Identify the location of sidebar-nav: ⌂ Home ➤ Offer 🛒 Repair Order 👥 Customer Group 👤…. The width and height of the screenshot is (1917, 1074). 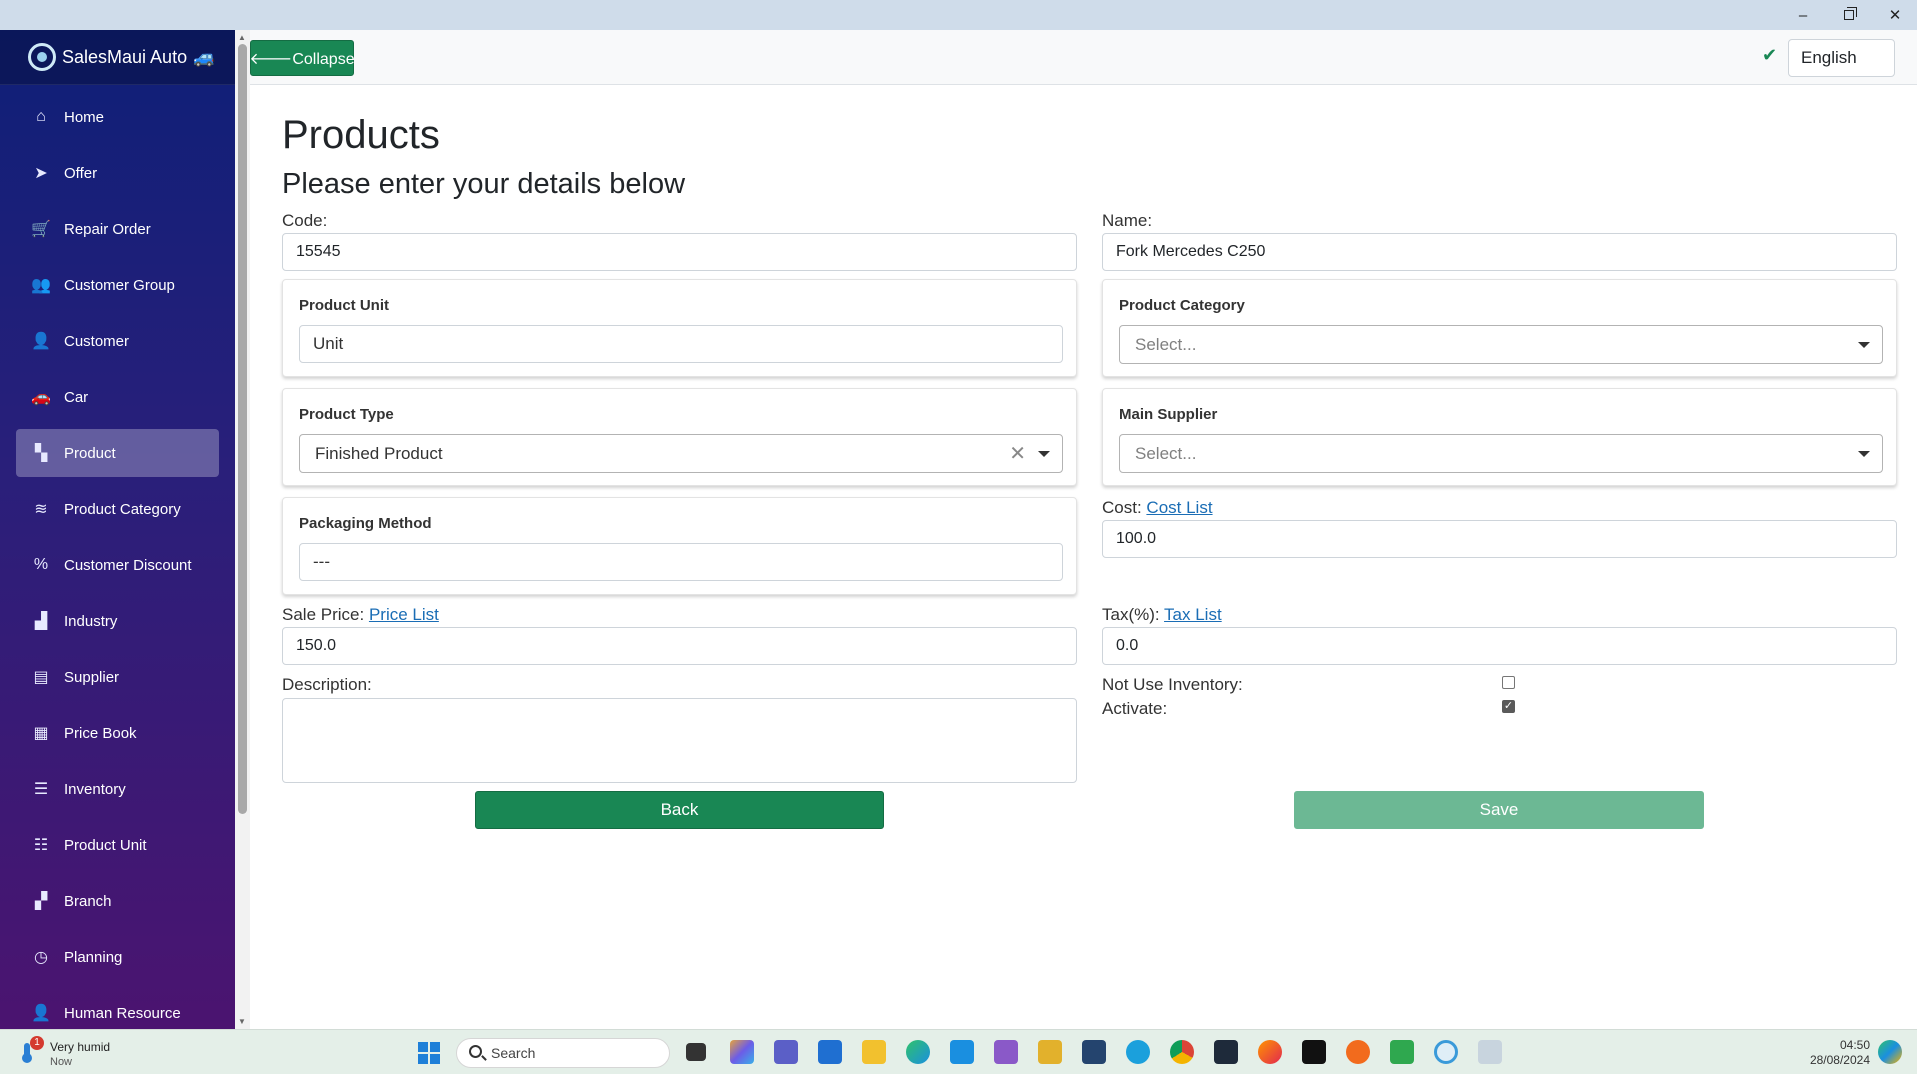
(117, 557).